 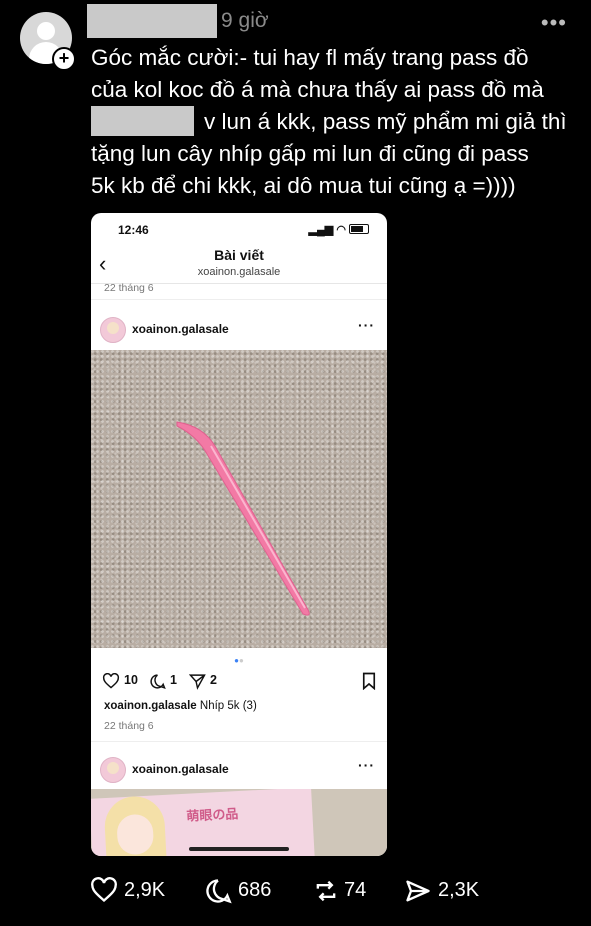 What do you see at coordinates (239, 264) in the screenshot?
I see `screenshot-nav: ‹ Bài viết xoainon.galasale` at bounding box center [239, 264].